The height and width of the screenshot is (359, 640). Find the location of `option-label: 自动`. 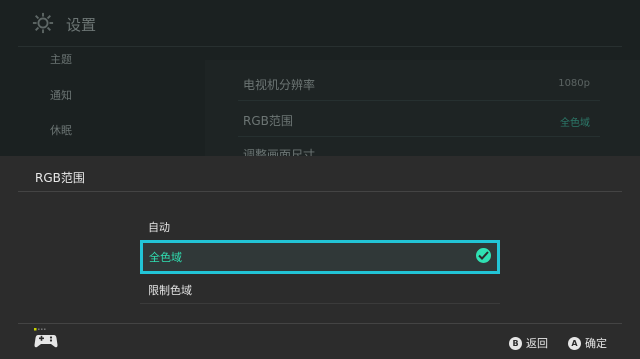

option-label: 自动 is located at coordinates (159, 227).